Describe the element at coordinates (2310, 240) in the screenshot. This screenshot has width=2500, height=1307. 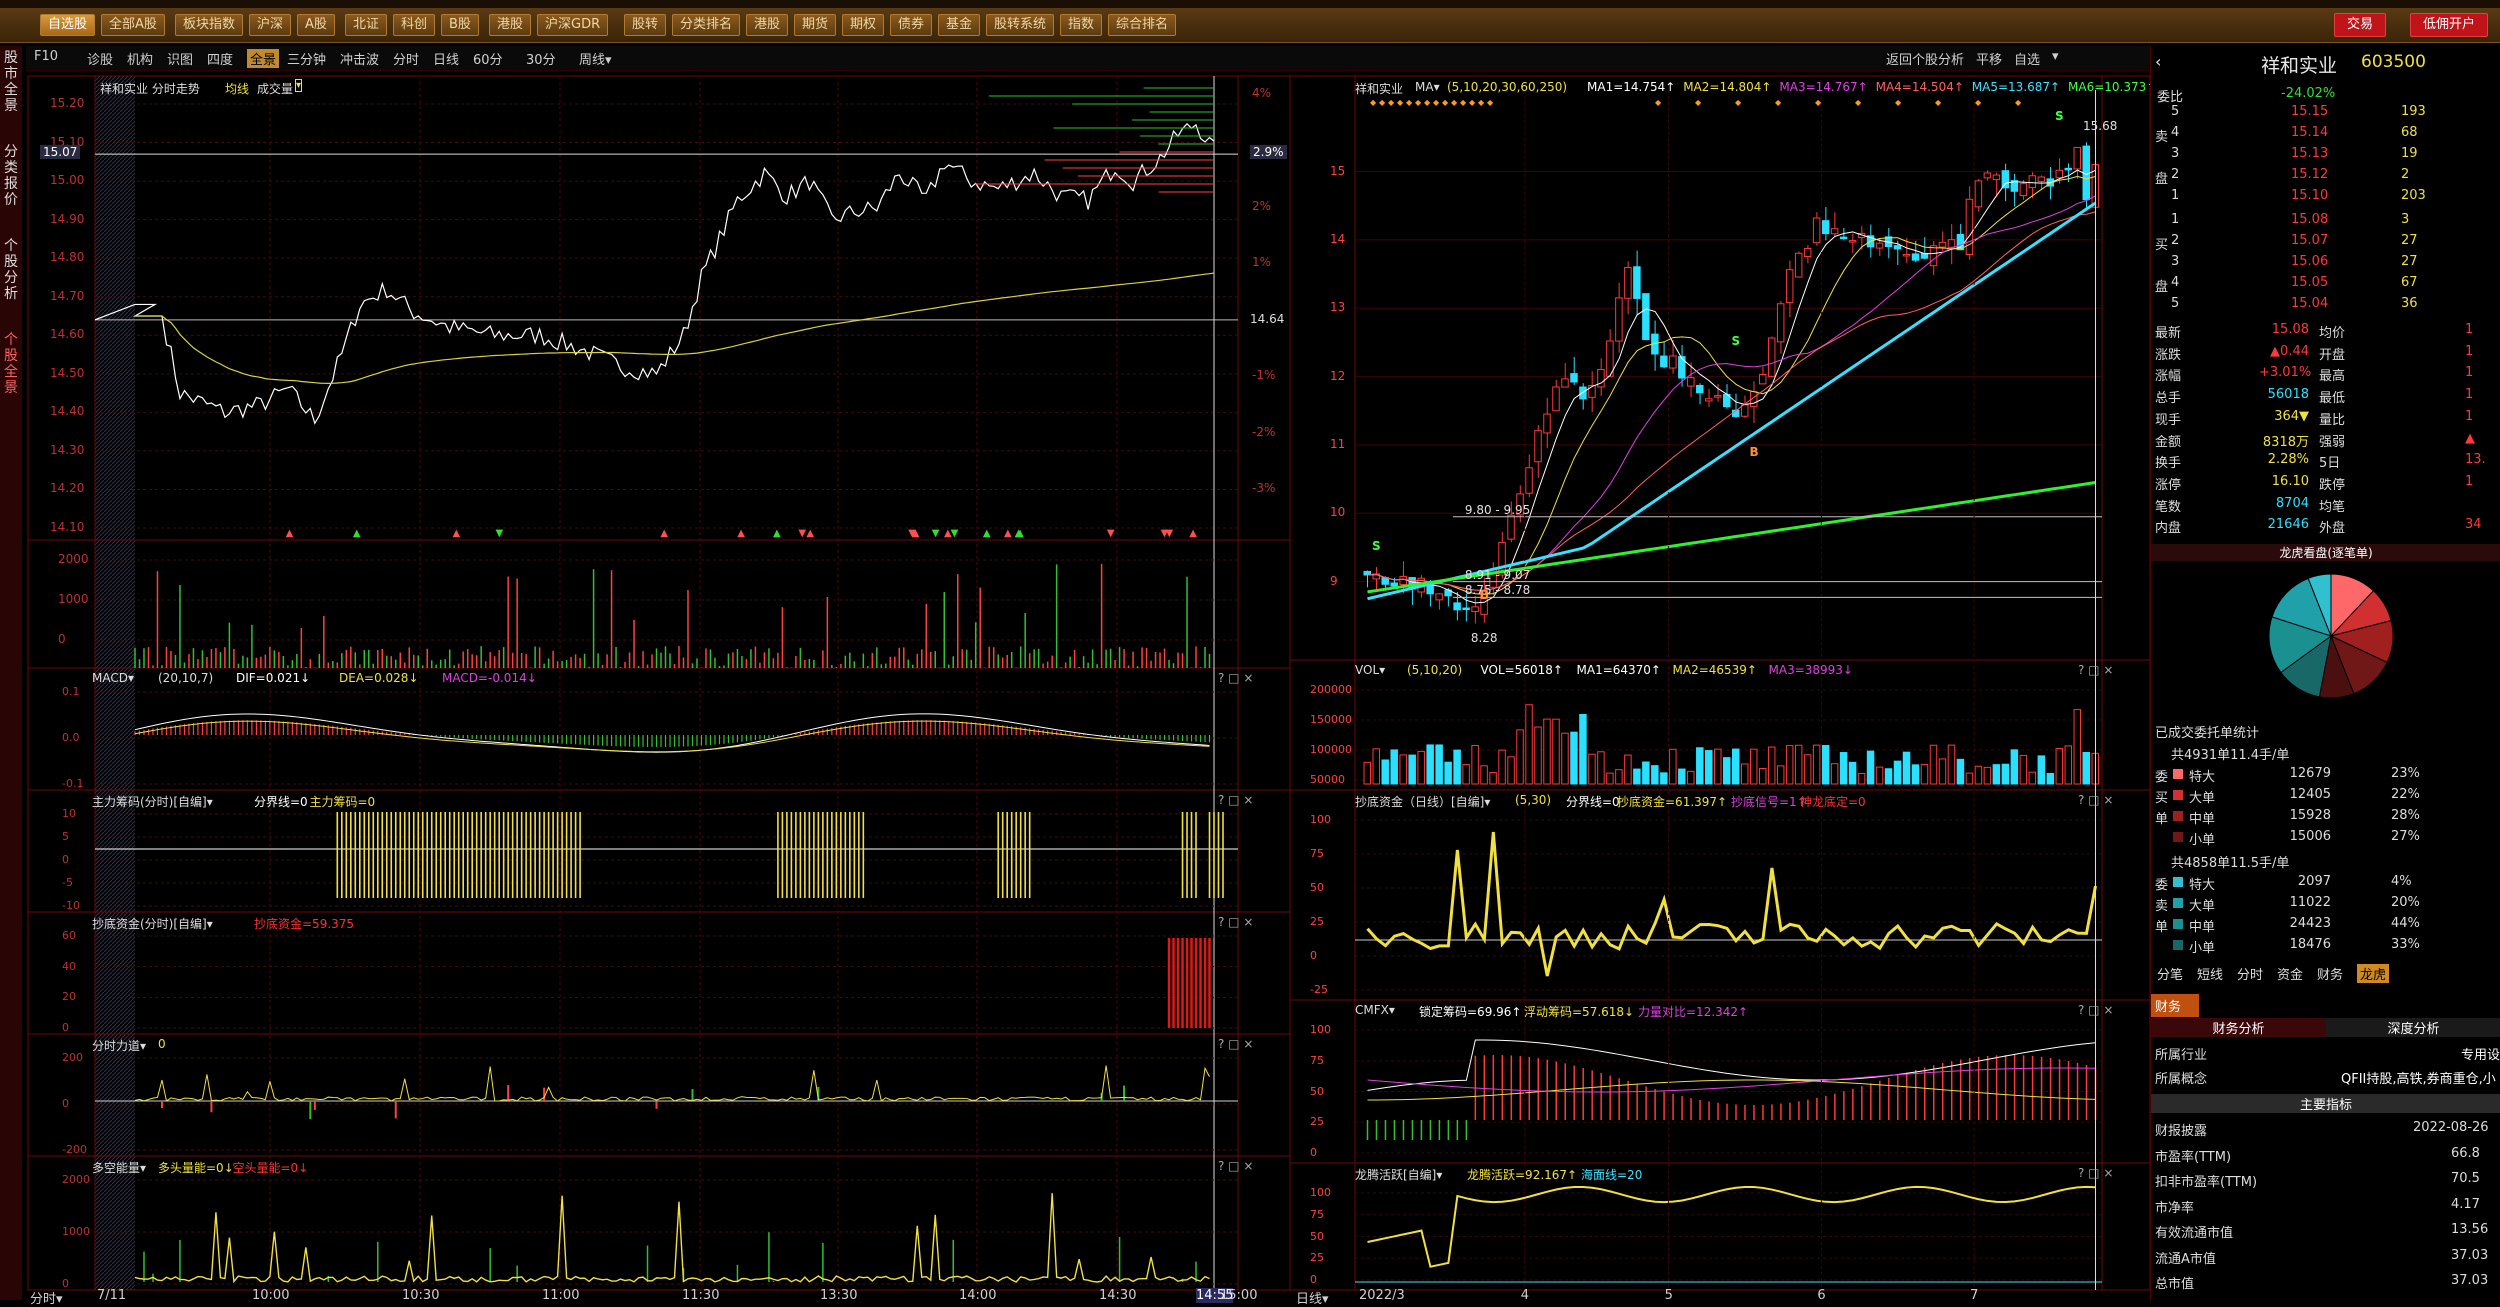
I see `bid-price: 15.07` at that location.